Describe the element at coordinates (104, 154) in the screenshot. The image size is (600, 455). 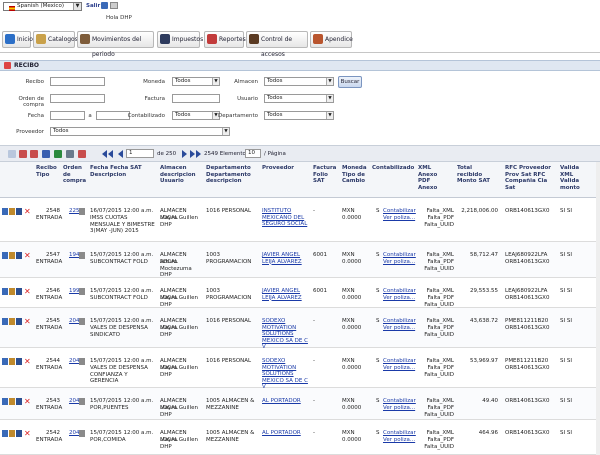
I see `first-page-icon` at that location.